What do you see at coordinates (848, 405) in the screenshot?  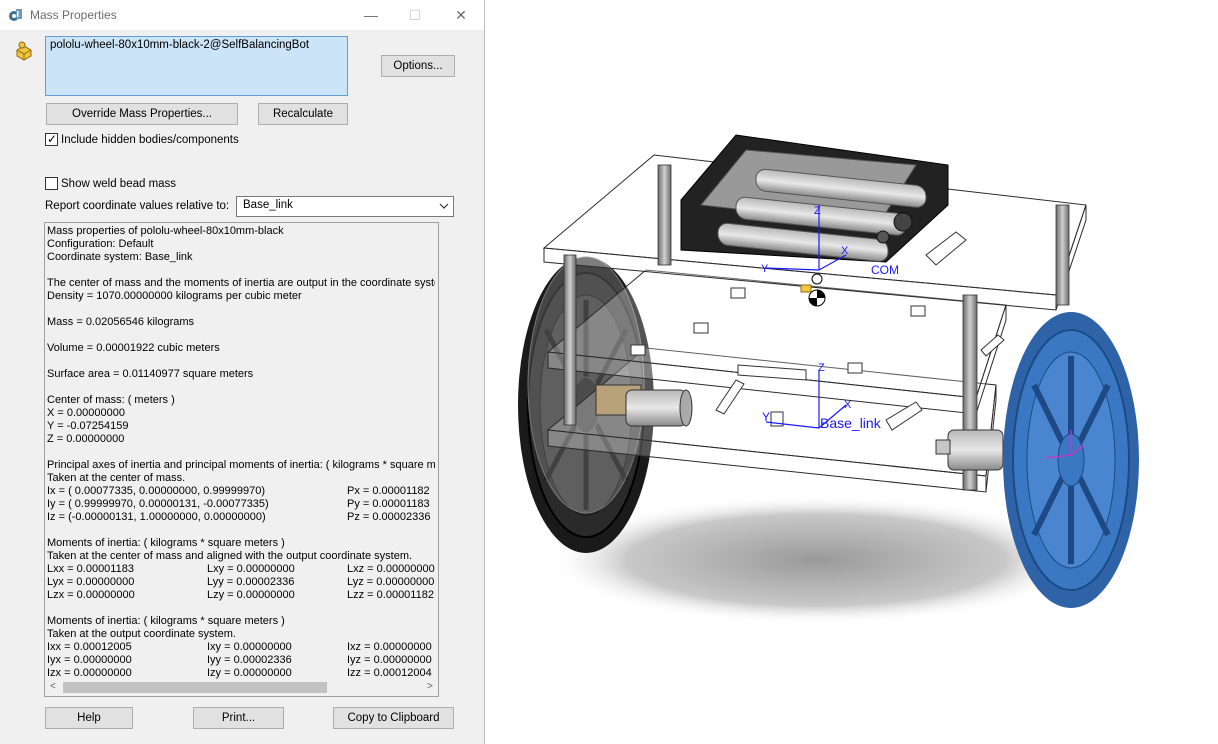 I see `base-x-label: X` at bounding box center [848, 405].